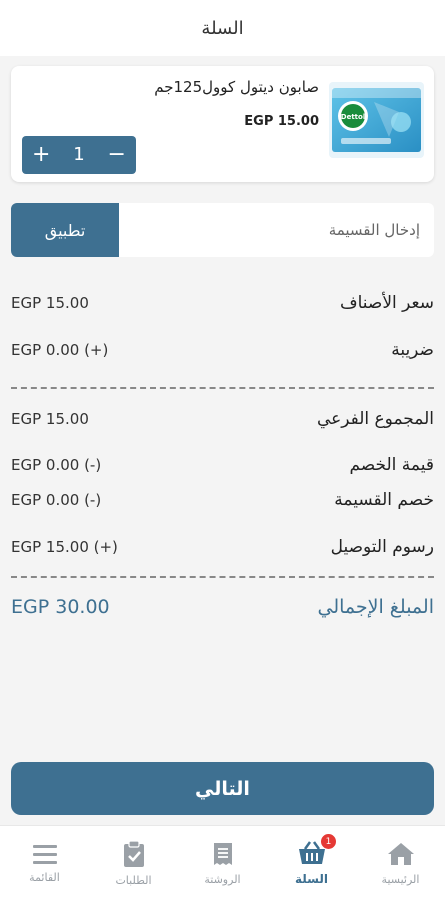  I want to click on tax-row: EGP 0.00 (+) ضريبة, so click(222, 350).